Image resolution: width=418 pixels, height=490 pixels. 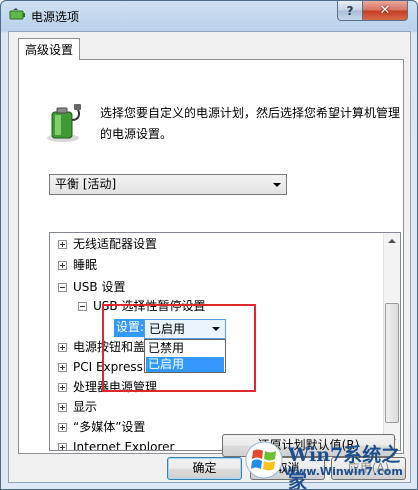 I want to click on tree-item-wireless: 无线适配器设置, so click(x=107, y=244).